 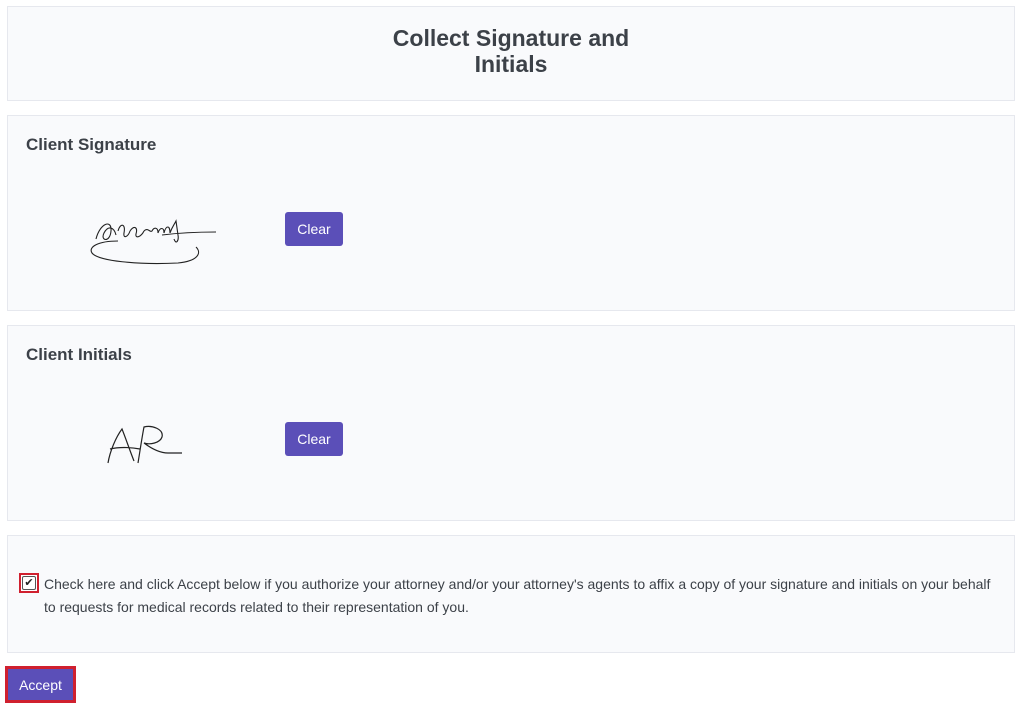 I want to click on initials-heading: Client Initials, so click(x=79, y=354).